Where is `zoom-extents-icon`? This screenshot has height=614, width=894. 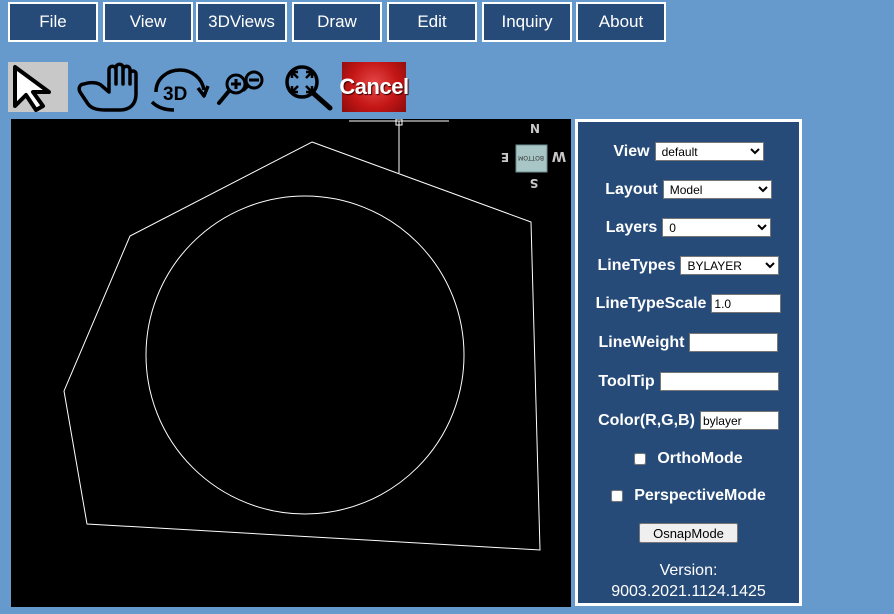 zoom-extents-icon is located at coordinates (309, 88).